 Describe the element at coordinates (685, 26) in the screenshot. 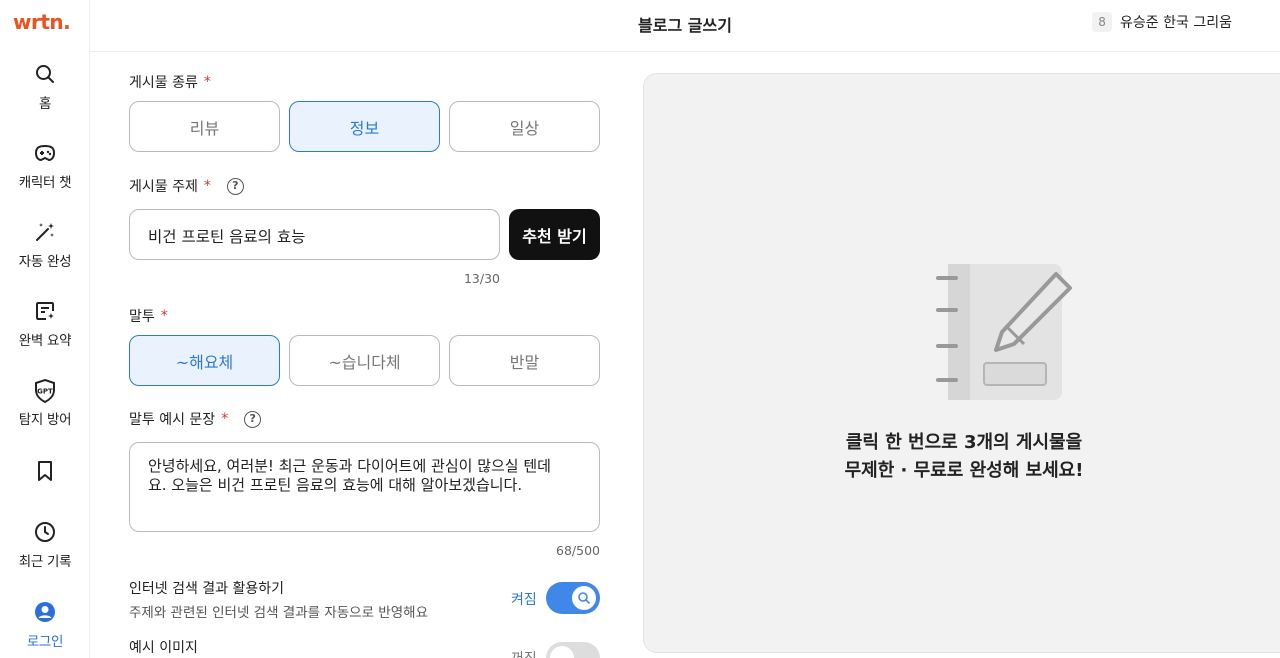

I see `top-header: 블로그 글쓰기 8 유승준 한국 그리움` at that location.